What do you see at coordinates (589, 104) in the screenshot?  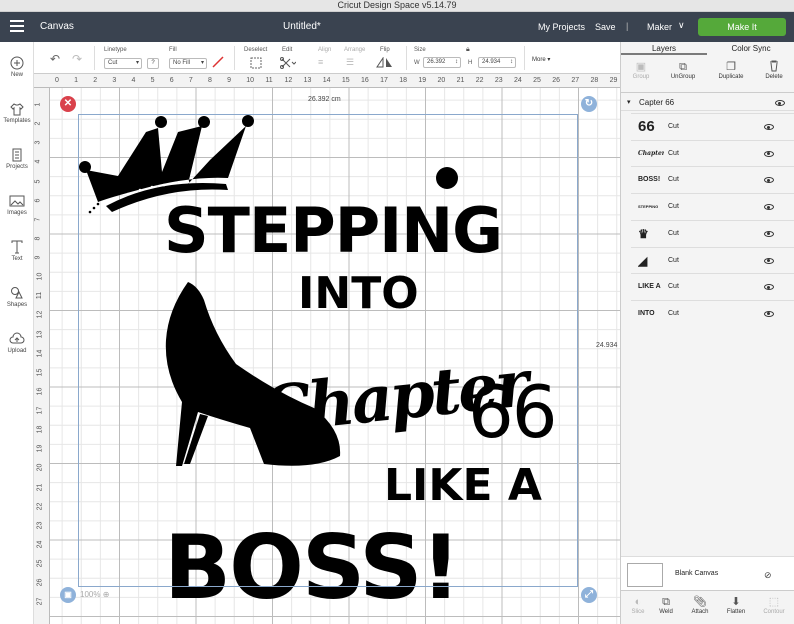 I see `rotate-icon: ↻` at bounding box center [589, 104].